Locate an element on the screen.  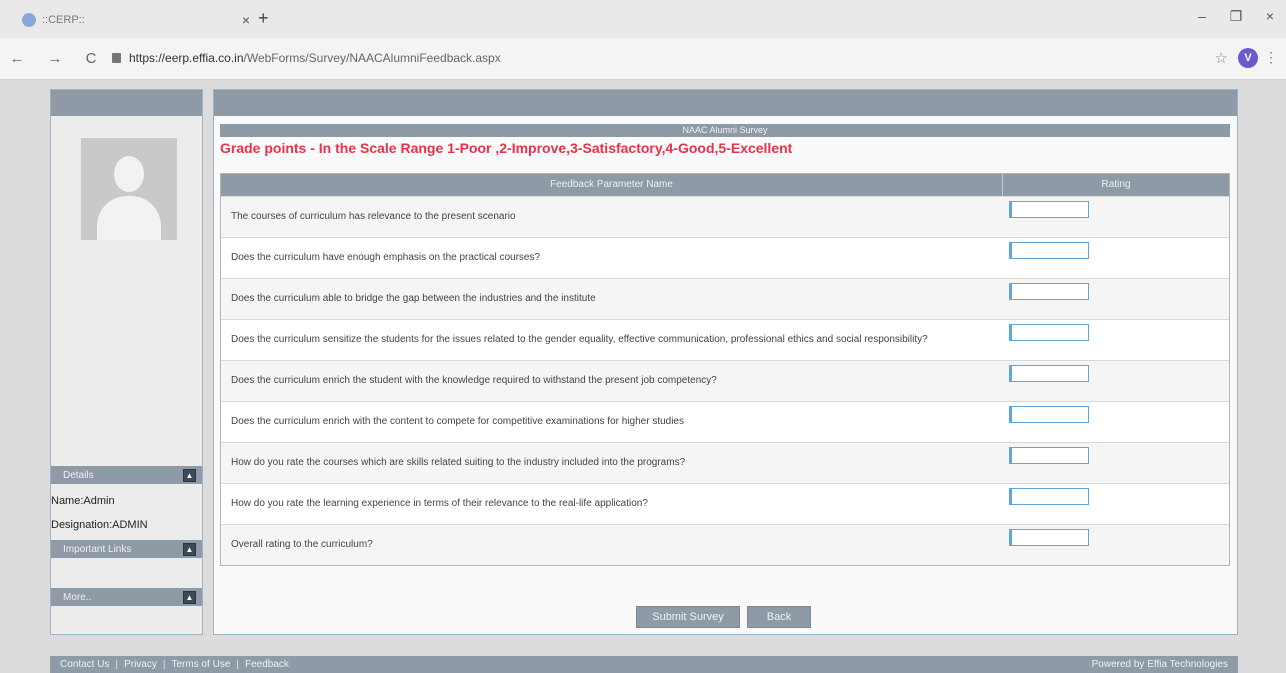
profile-avatar-icon: V is located at coordinates (1248, 58).